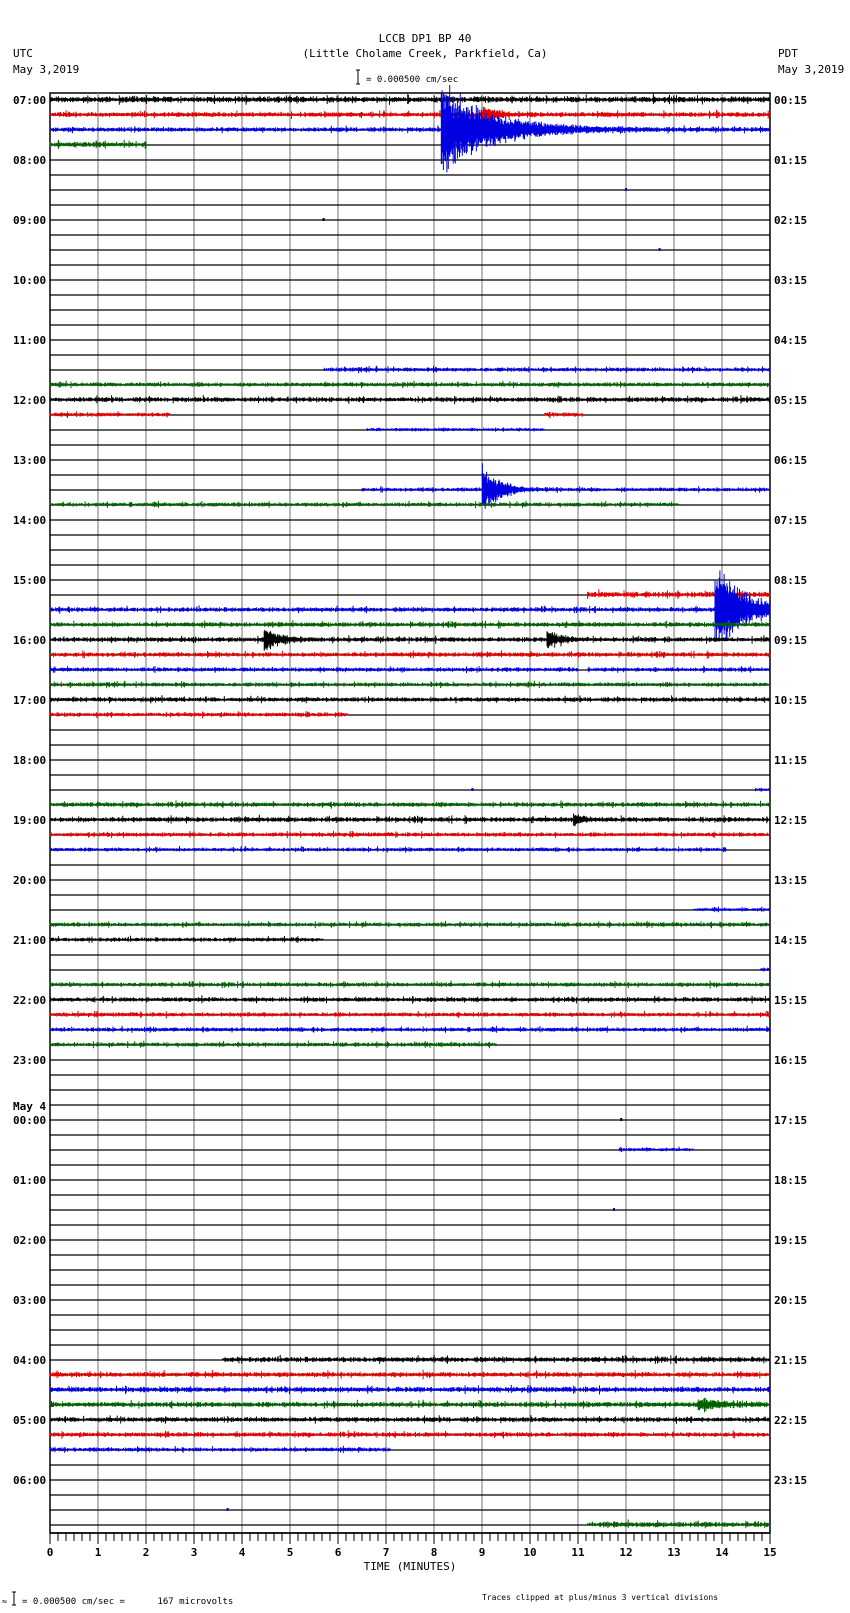  What do you see at coordinates (434, 1552) in the screenshot?
I see `x-tick-label: 8` at bounding box center [434, 1552].